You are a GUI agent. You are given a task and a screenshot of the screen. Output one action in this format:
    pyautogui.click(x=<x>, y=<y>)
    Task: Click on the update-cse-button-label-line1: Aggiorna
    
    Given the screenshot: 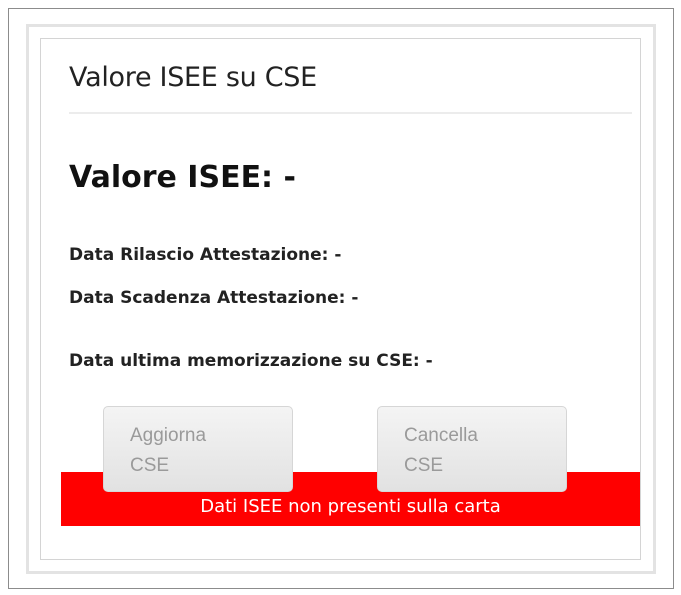 What is the action you would take?
    pyautogui.click(x=168, y=435)
    